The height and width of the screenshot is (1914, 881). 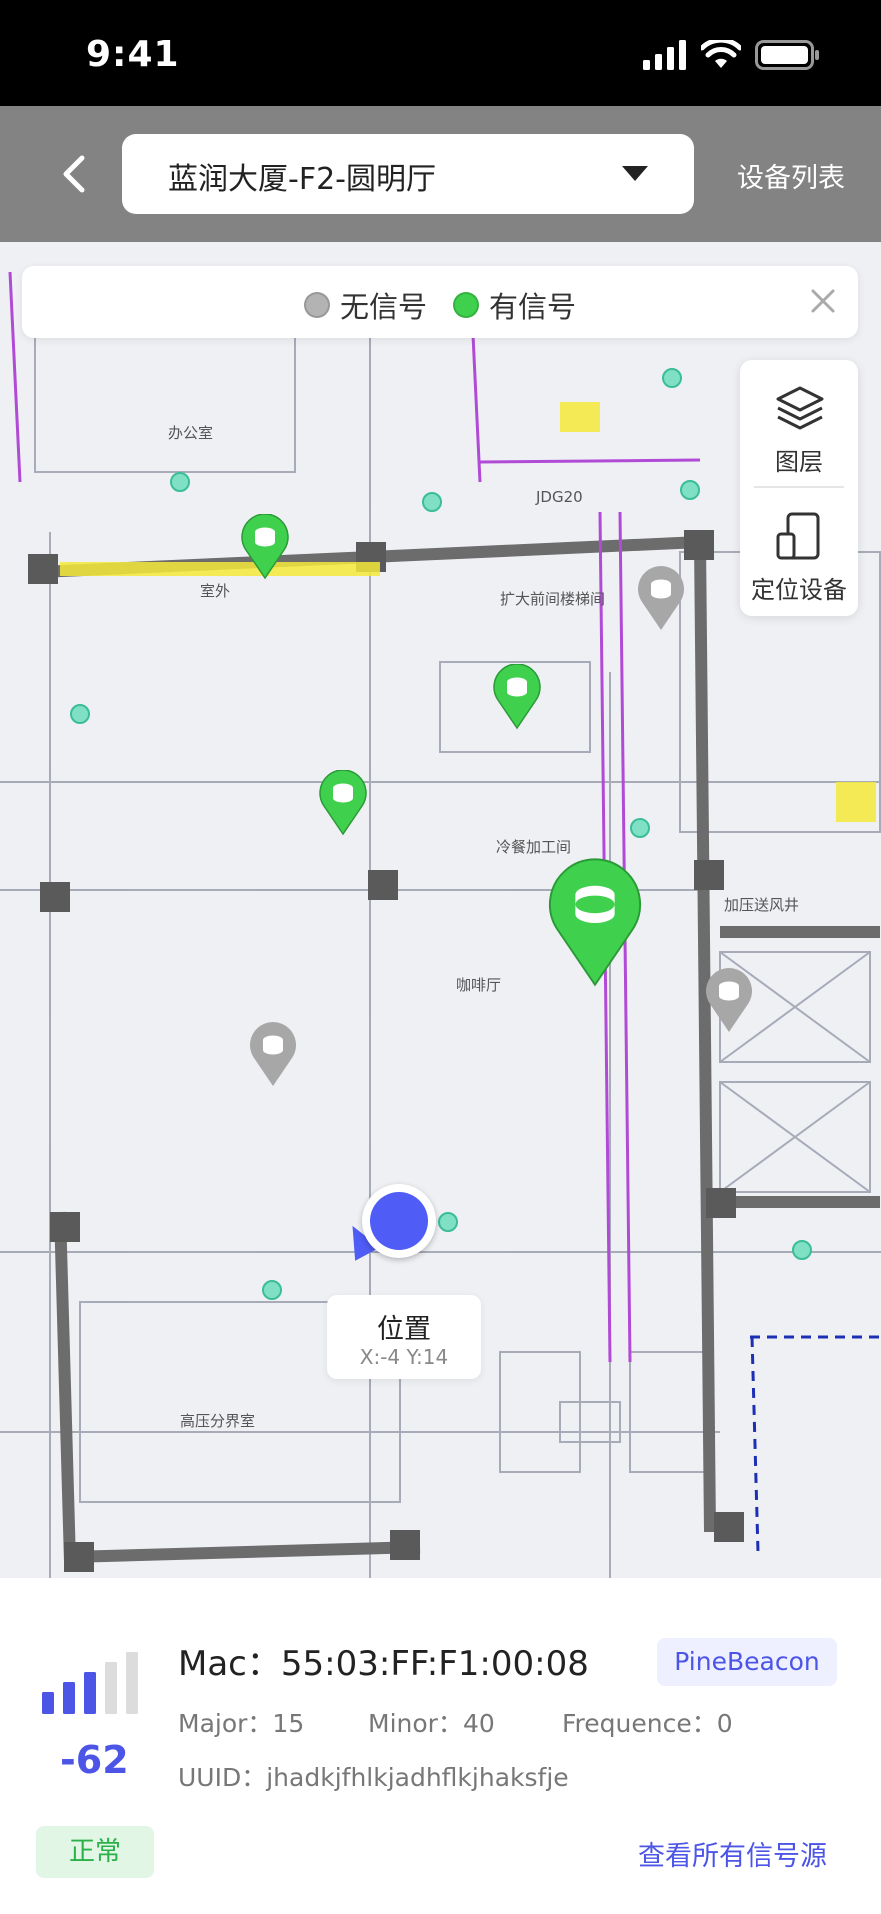 I want to click on current-location-marker, so click(x=399, y=1221).